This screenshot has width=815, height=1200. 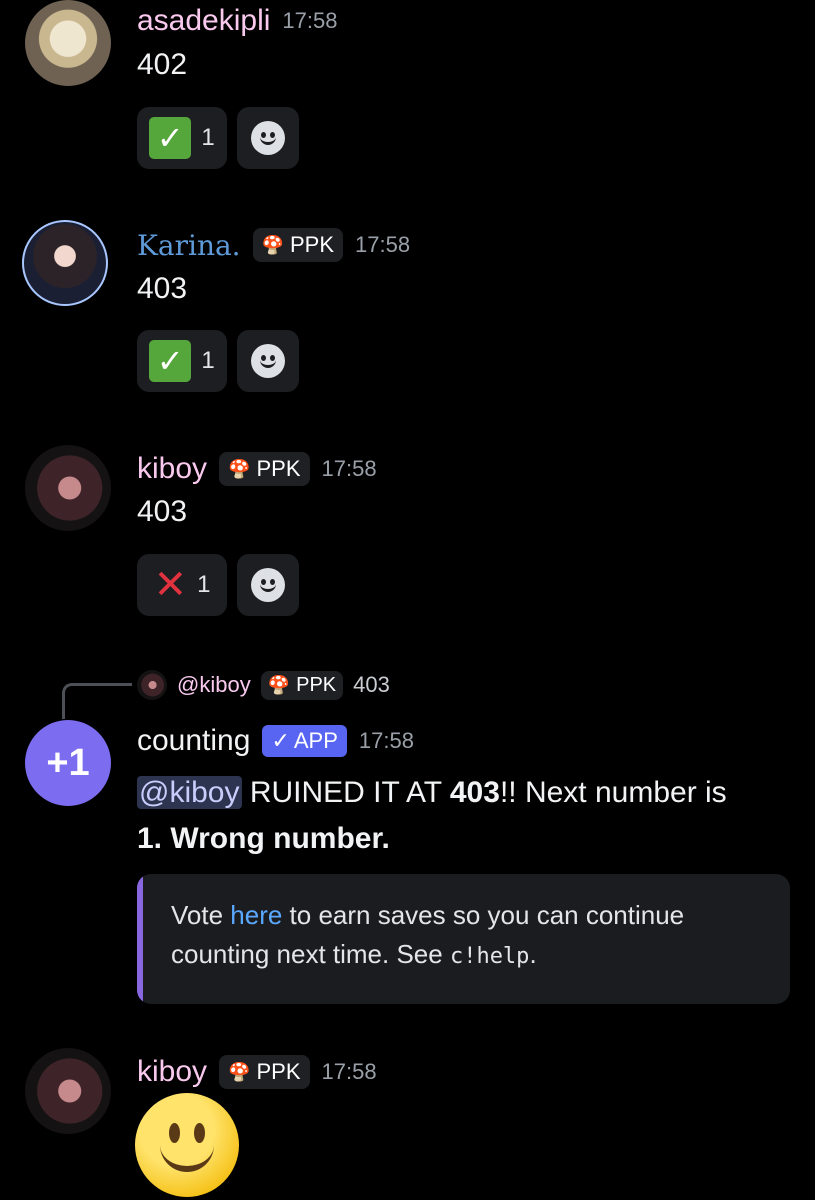 What do you see at coordinates (310, 954) in the screenshot?
I see `embed-text-part: counting next time. See` at bounding box center [310, 954].